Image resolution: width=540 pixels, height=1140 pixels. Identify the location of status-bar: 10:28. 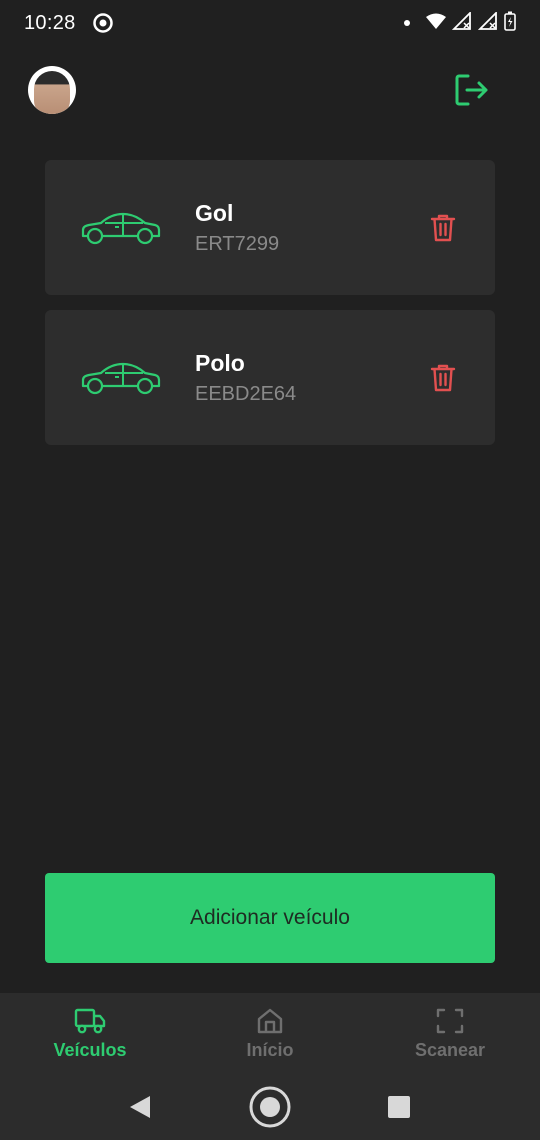
(270, 23).